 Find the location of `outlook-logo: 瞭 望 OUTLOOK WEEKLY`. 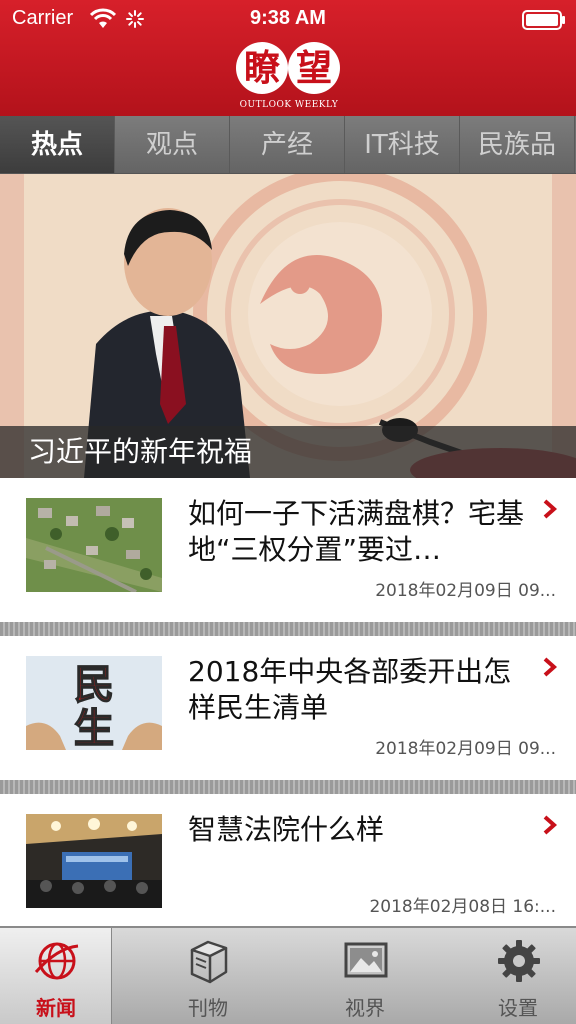

outlook-logo: 瞭 望 OUTLOOK WEEKLY is located at coordinates (289, 78).